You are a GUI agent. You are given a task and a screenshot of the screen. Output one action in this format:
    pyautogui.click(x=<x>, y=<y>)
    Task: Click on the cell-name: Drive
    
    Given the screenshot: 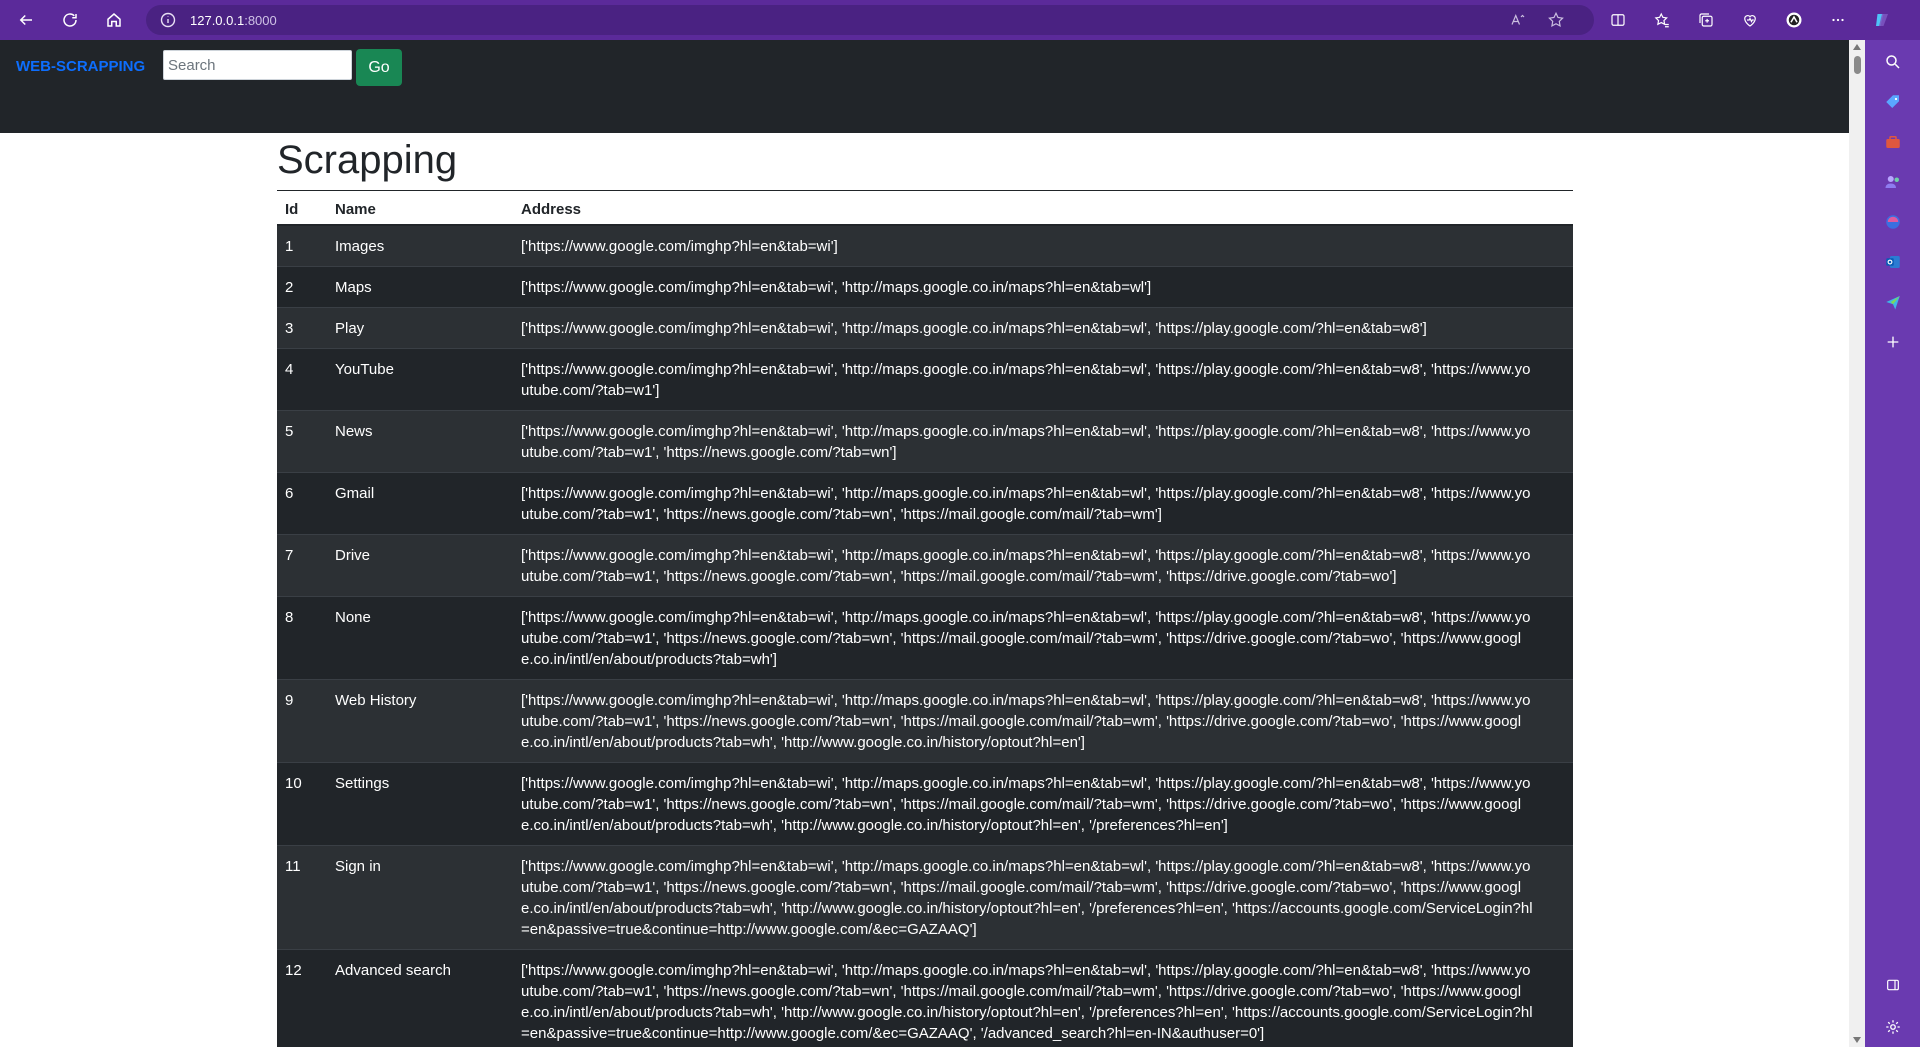 What is the action you would take?
    pyautogui.click(x=420, y=565)
    